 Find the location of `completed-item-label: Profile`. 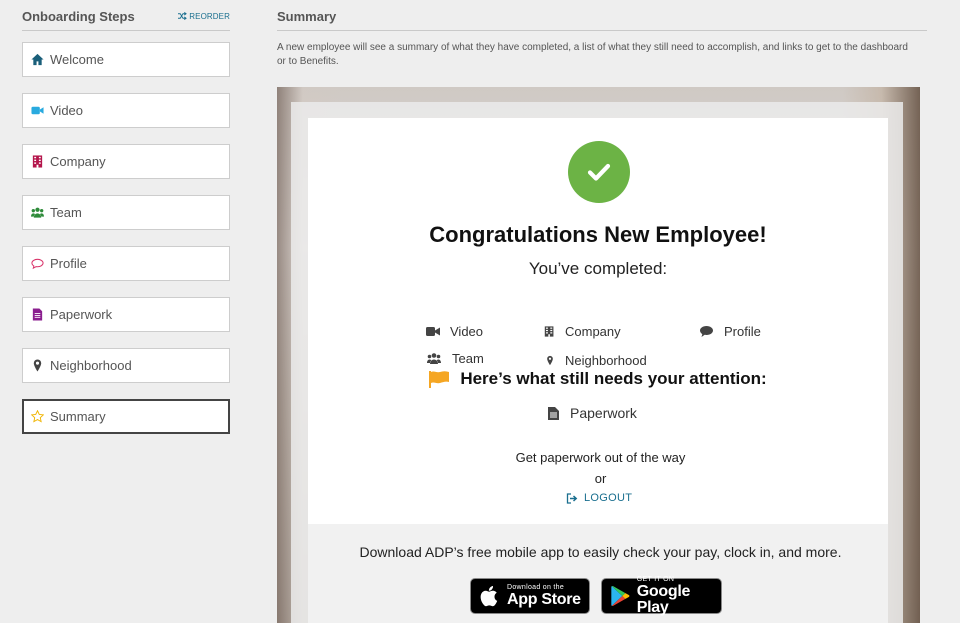

completed-item-label: Profile is located at coordinates (742, 331).